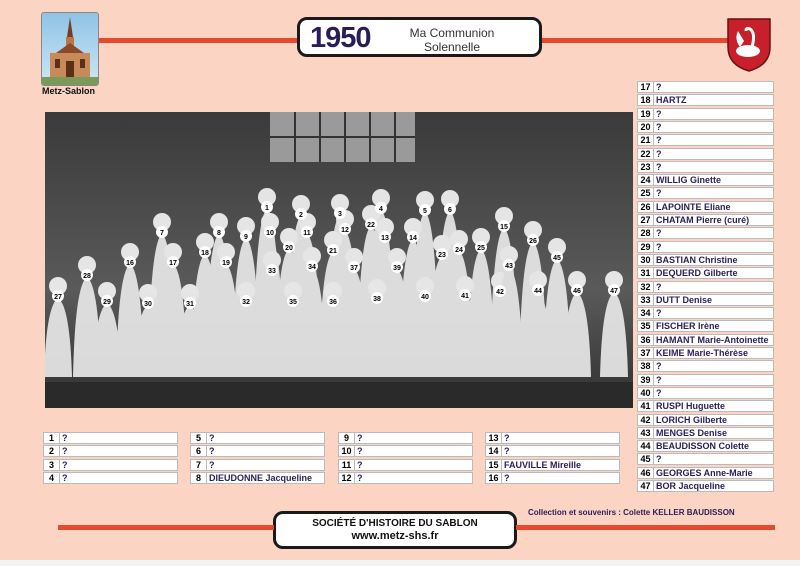  I want to click on society-name: SOCIÉTÉ D'HISTOIRE DU SABLON, so click(395, 523).